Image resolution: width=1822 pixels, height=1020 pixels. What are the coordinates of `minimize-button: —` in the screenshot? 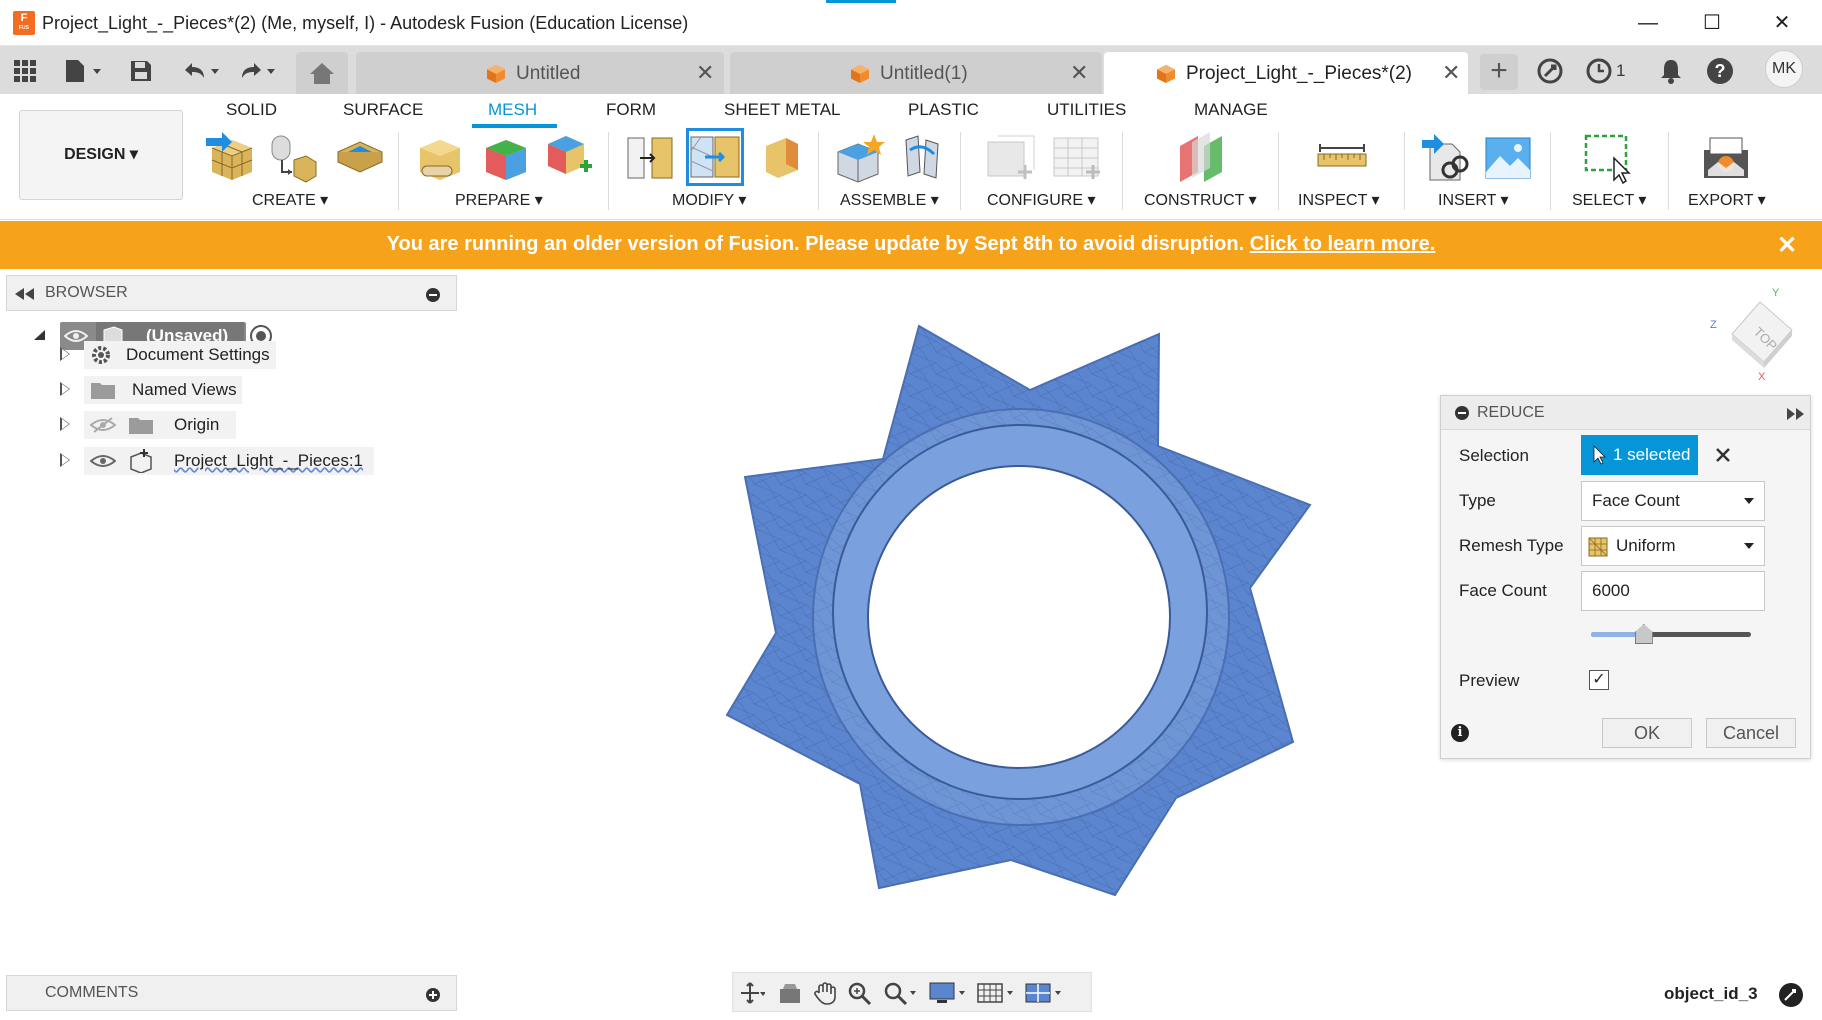 It's located at (1648, 23).